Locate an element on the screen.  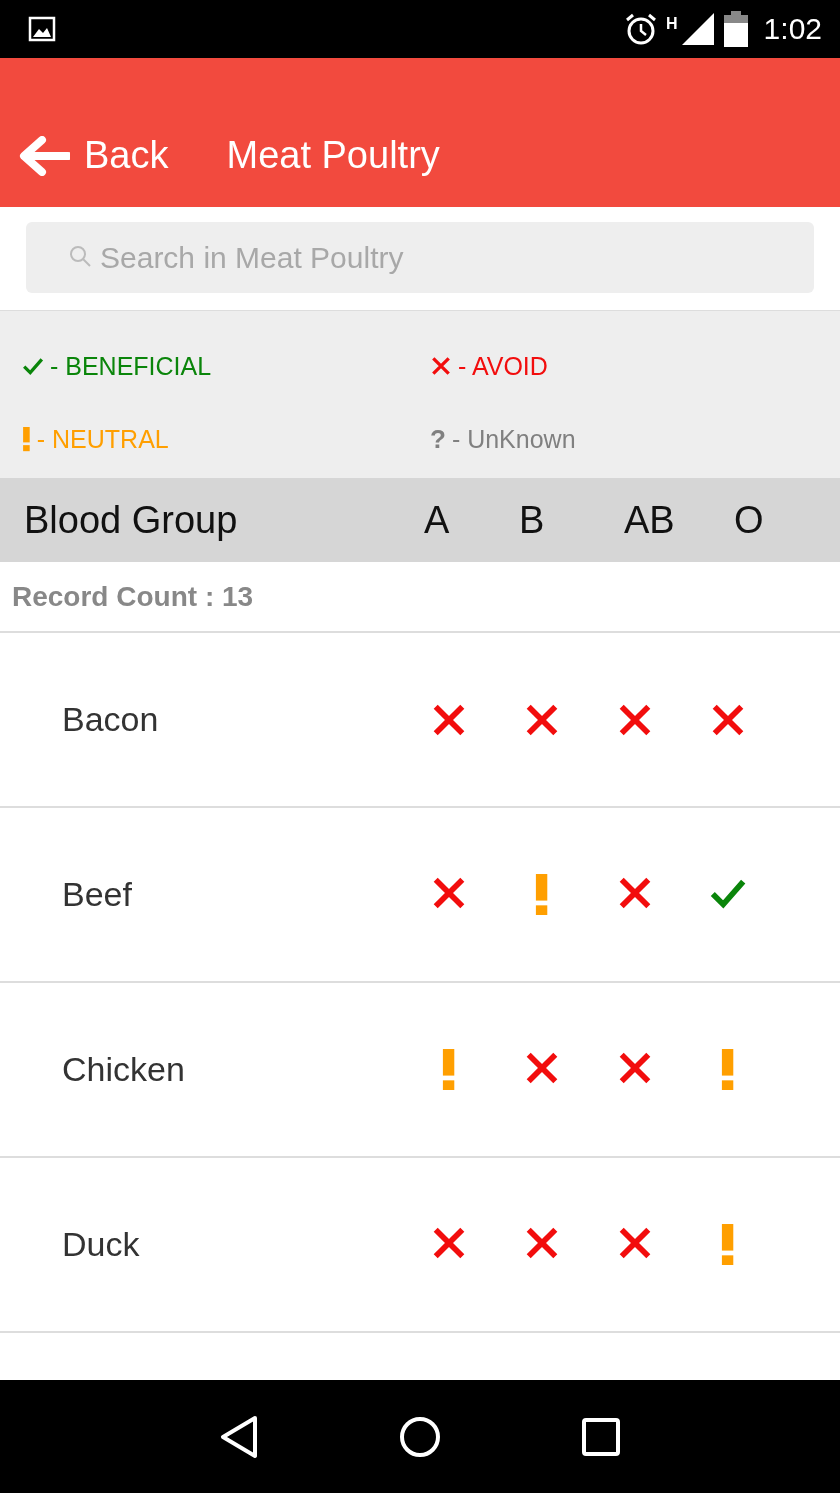
network-type: H is located at coordinates (672, 24).